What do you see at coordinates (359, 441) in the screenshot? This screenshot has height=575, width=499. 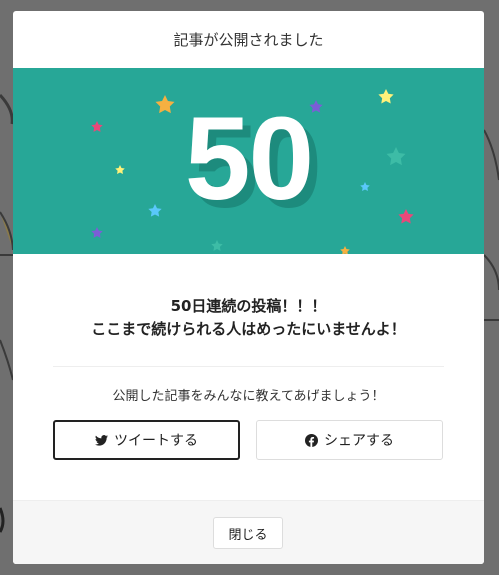 I see `share-button-label: シェアする` at bounding box center [359, 441].